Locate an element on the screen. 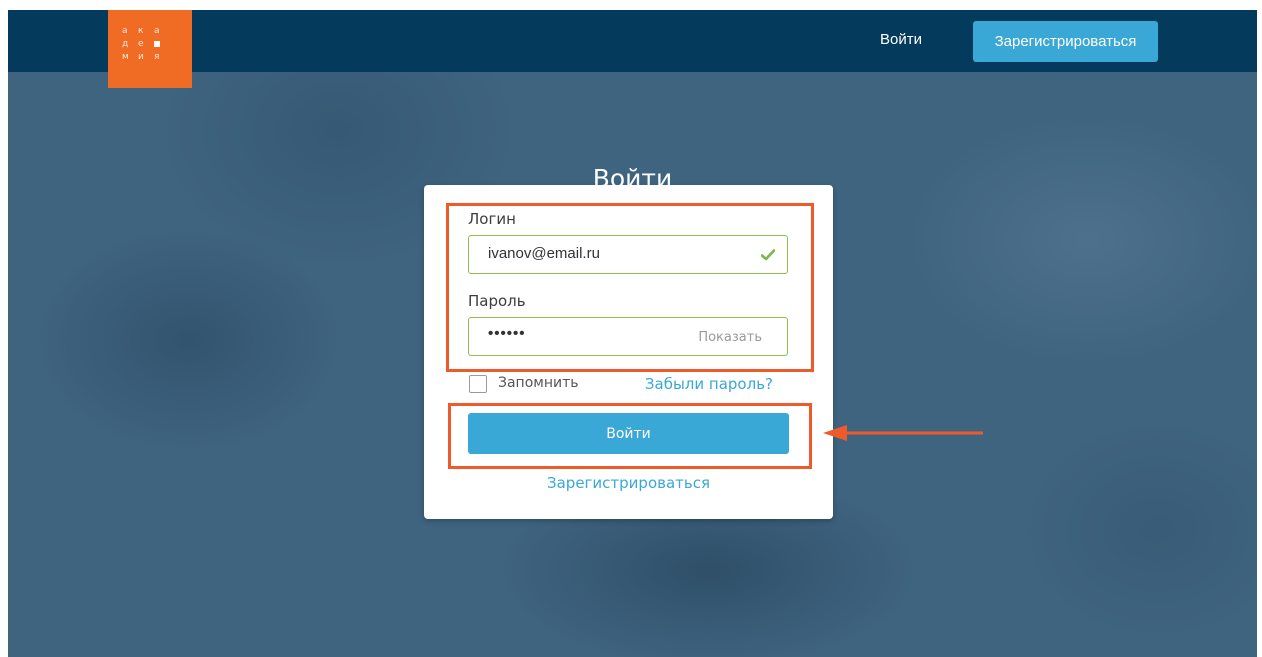 The width and height of the screenshot is (1262, 657). logo-letter: д is located at coordinates (125, 44).